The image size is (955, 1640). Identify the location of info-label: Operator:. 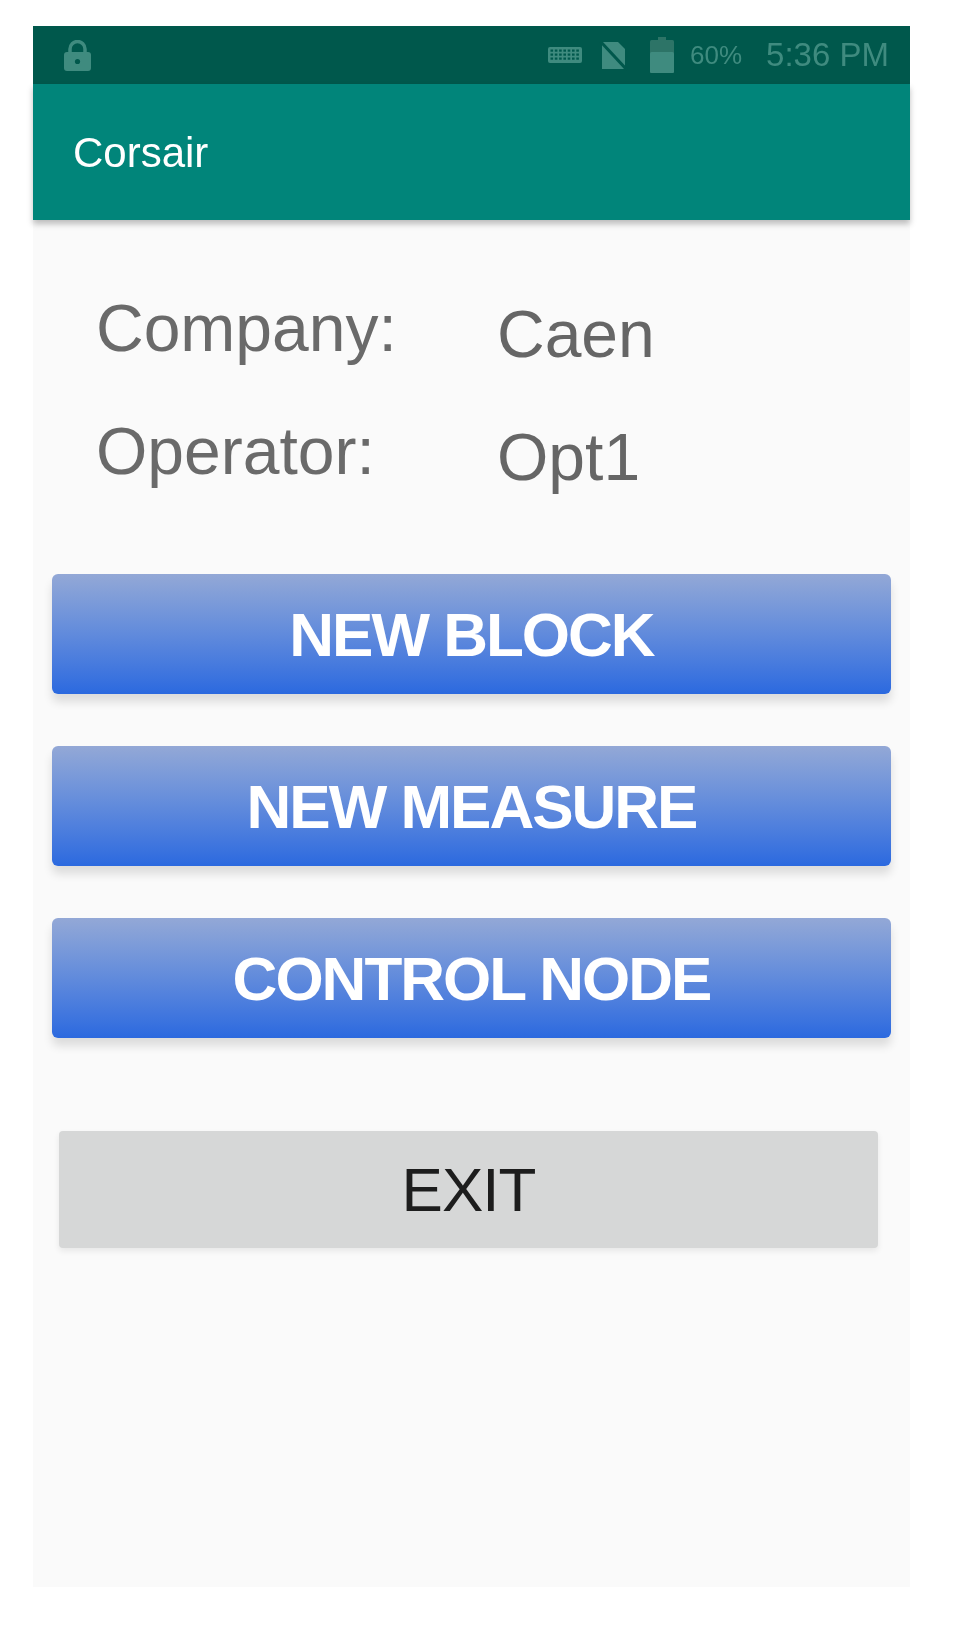
(236, 451).